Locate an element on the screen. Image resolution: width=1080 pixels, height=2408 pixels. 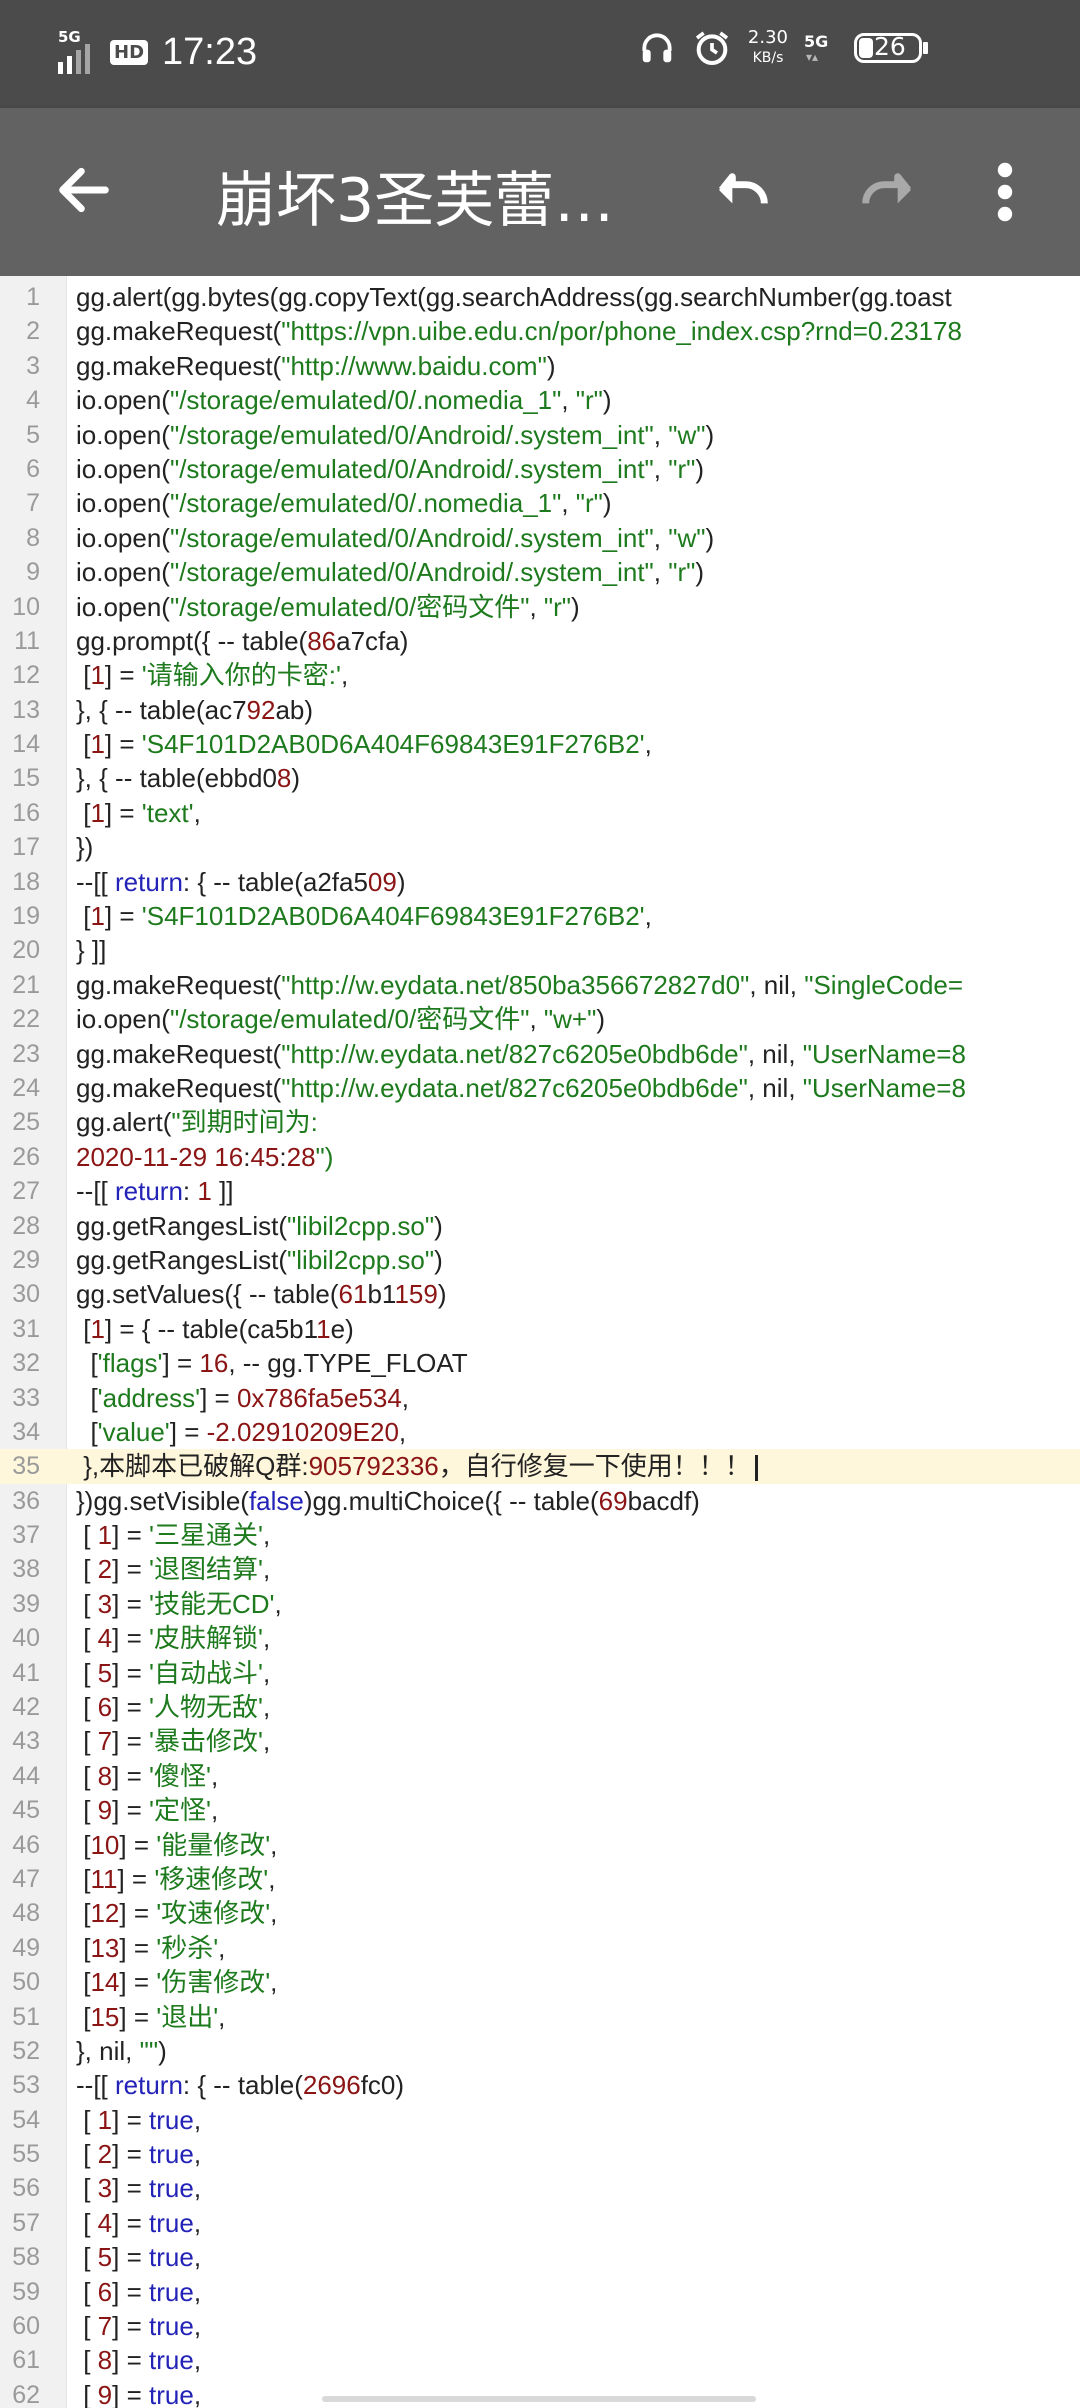
code-line: 39 [ 3] = '技能无CD', is located at coordinates (540, 1604).